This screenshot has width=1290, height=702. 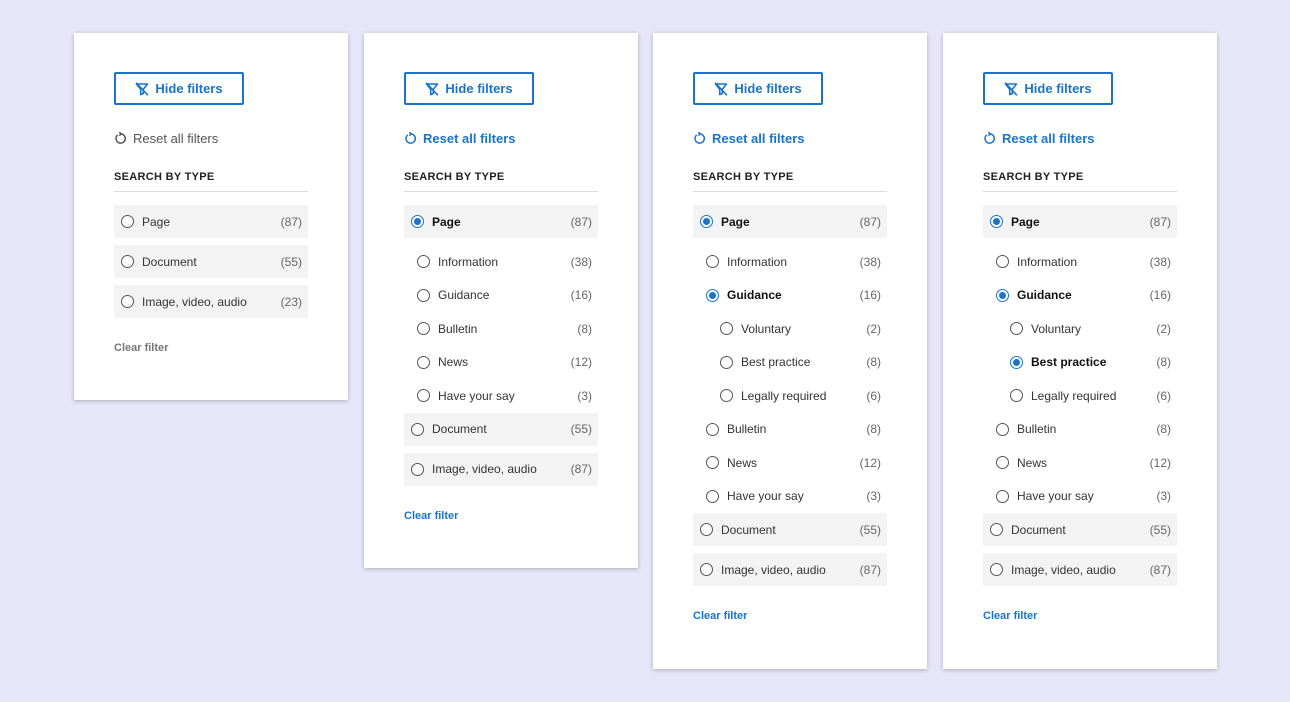 What do you see at coordinates (581, 429) in the screenshot?
I see `filter-option-count: (55)` at bounding box center [581, 429].